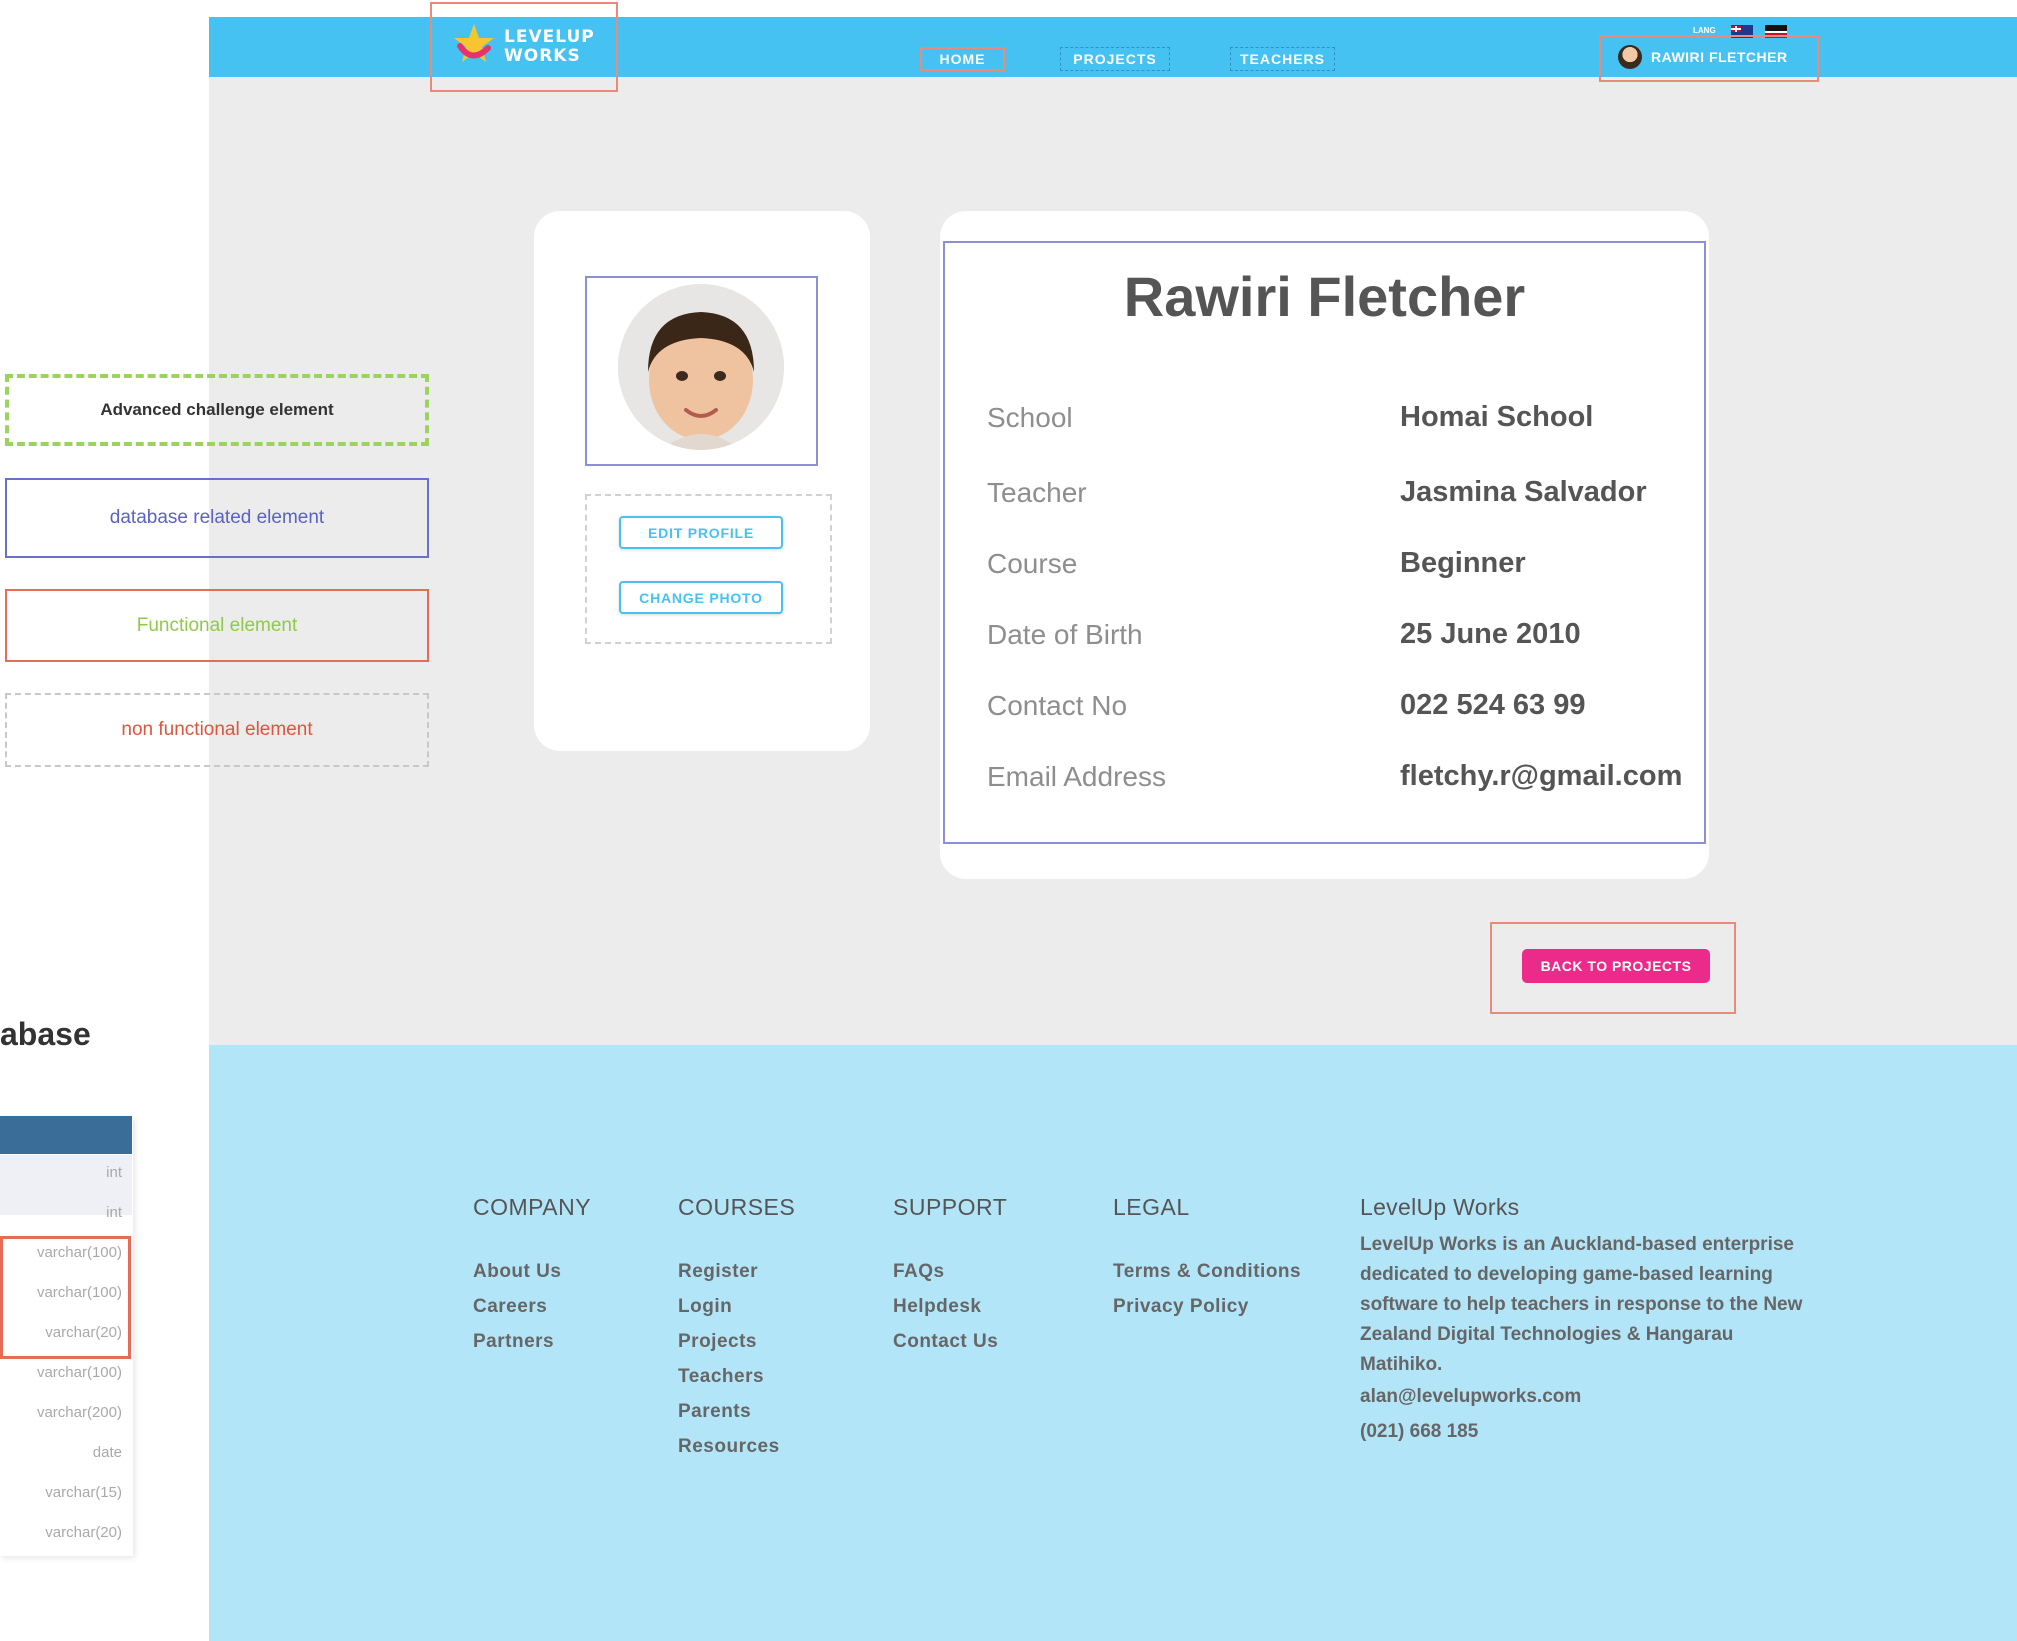  I want to click on lang-label: LANG, so click(1704, 30).